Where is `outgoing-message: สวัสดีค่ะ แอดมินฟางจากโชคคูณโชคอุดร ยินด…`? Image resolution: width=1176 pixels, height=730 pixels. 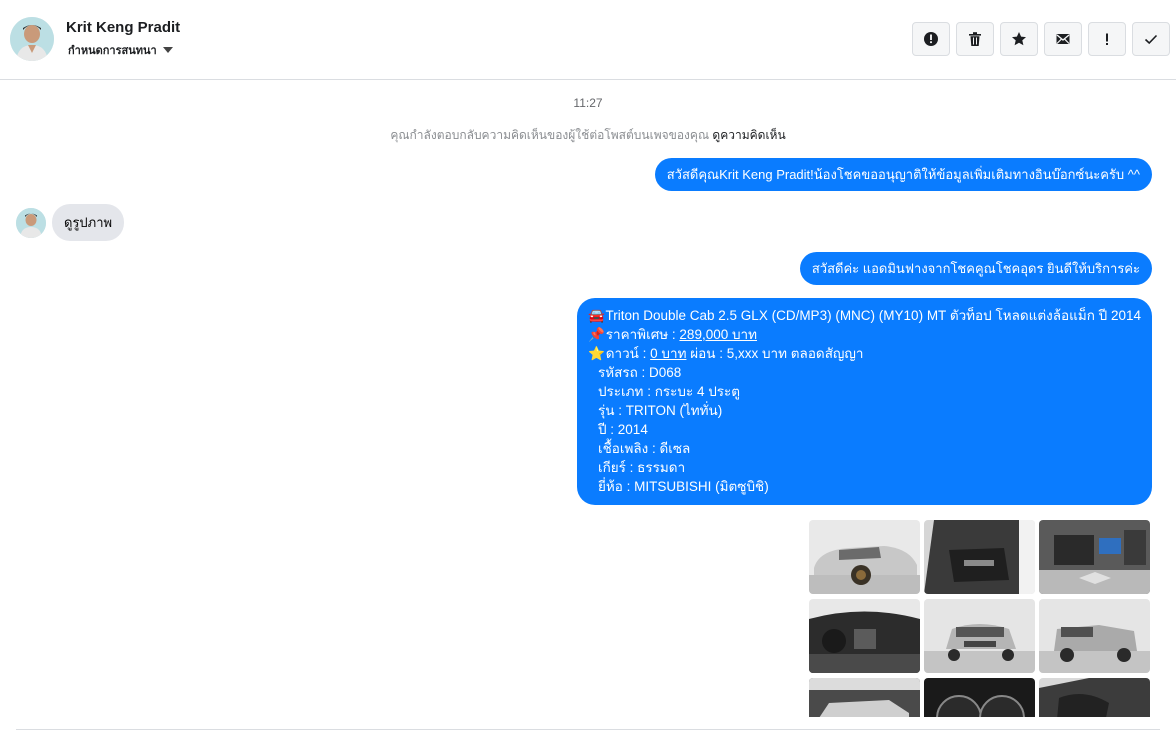 outgoing-message: สวัสดีค่ะ แอดมินฟางจากโชคคูณโชคอุดร ยินด… is located at coordinates (975, 268).